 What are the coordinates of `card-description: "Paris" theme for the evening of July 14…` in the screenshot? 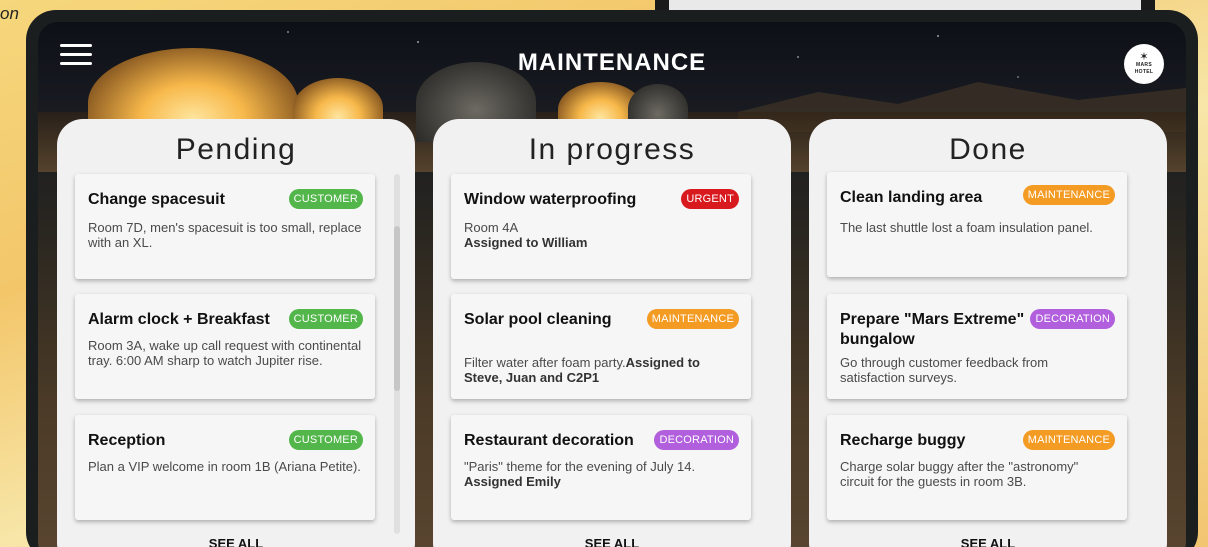 It's located at (601, 474).